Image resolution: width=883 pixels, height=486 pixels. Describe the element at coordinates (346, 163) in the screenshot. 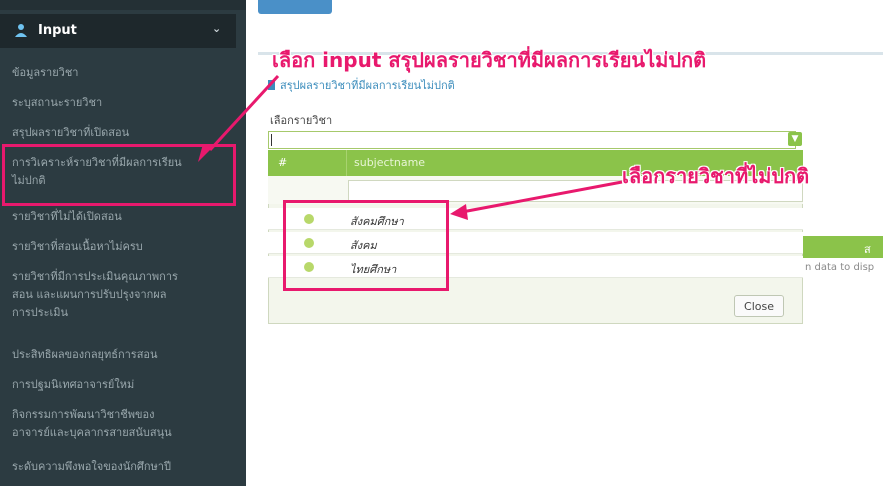

I see `column-divider` at that location.